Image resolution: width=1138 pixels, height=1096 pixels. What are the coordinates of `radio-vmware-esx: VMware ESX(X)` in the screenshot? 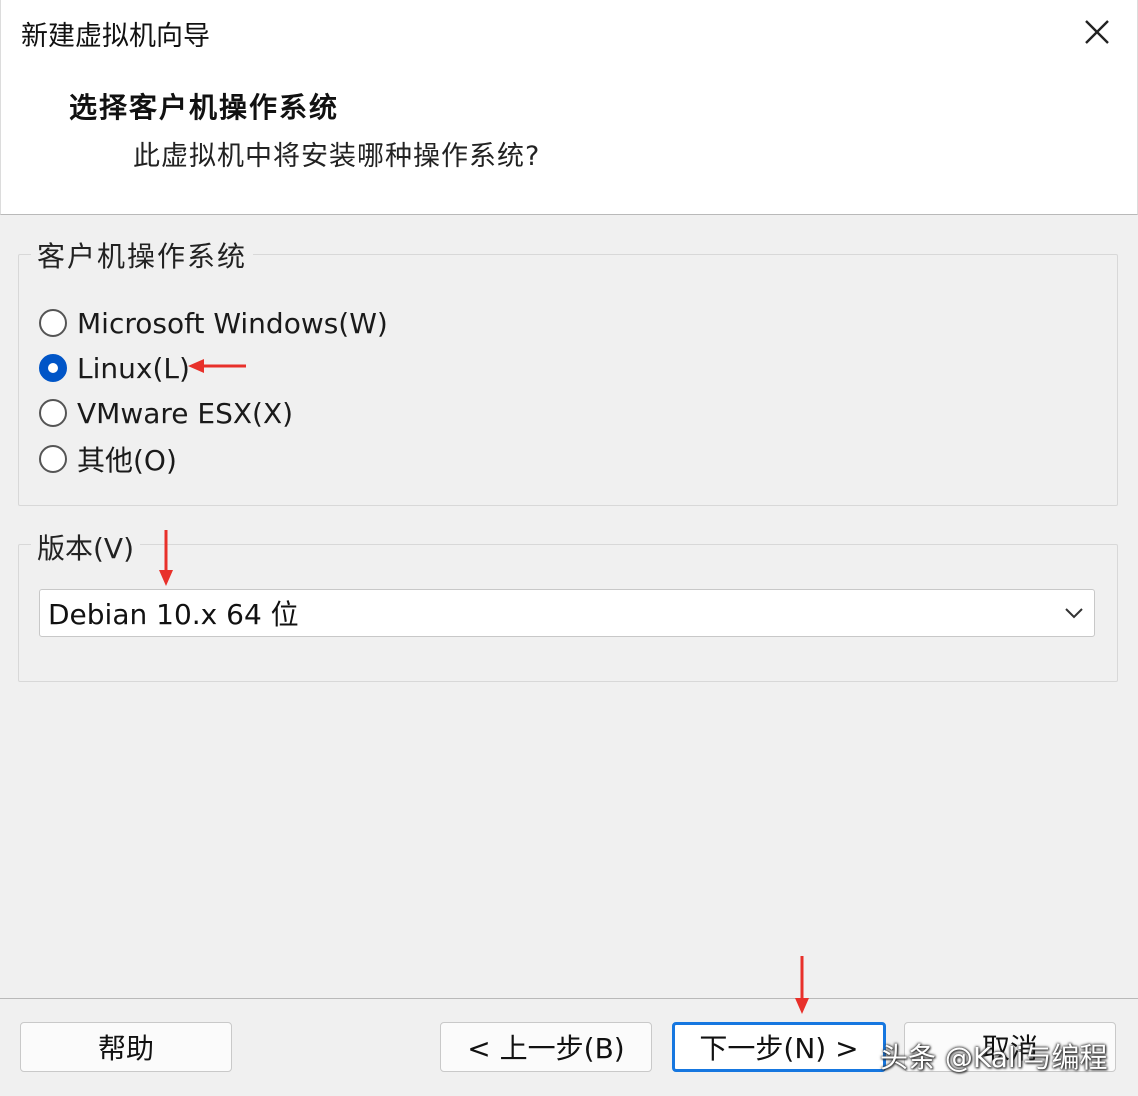 It's located at (166, 413).